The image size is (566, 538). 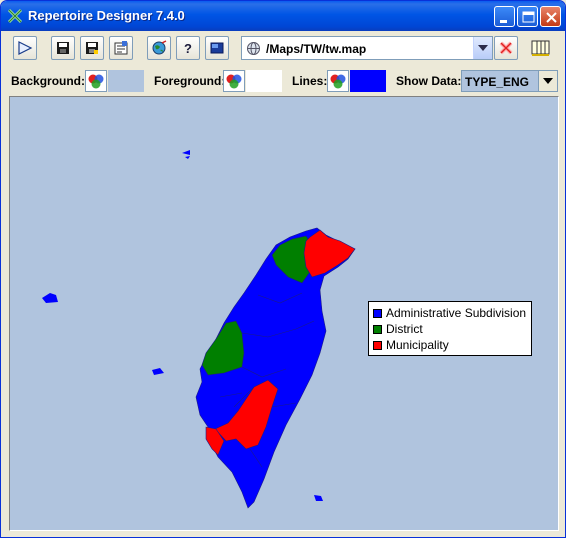 I want to click on legend-label: District, so click(x=404, y=329).